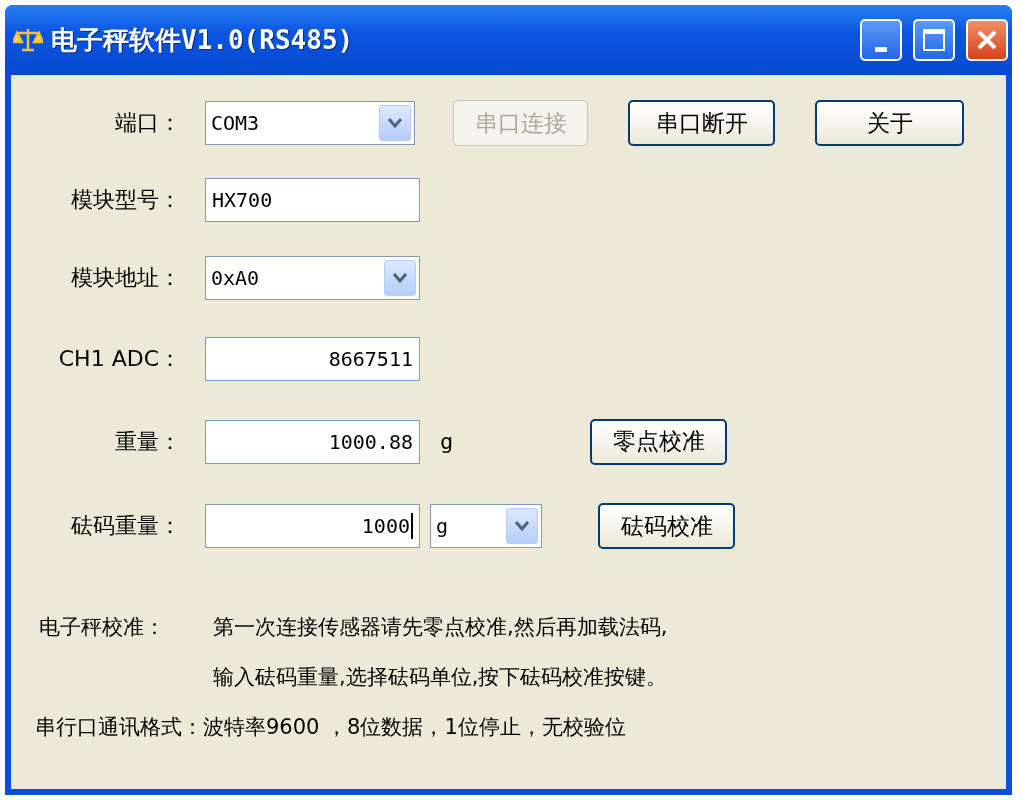  I want to click on close-icon, so click(987, 40).